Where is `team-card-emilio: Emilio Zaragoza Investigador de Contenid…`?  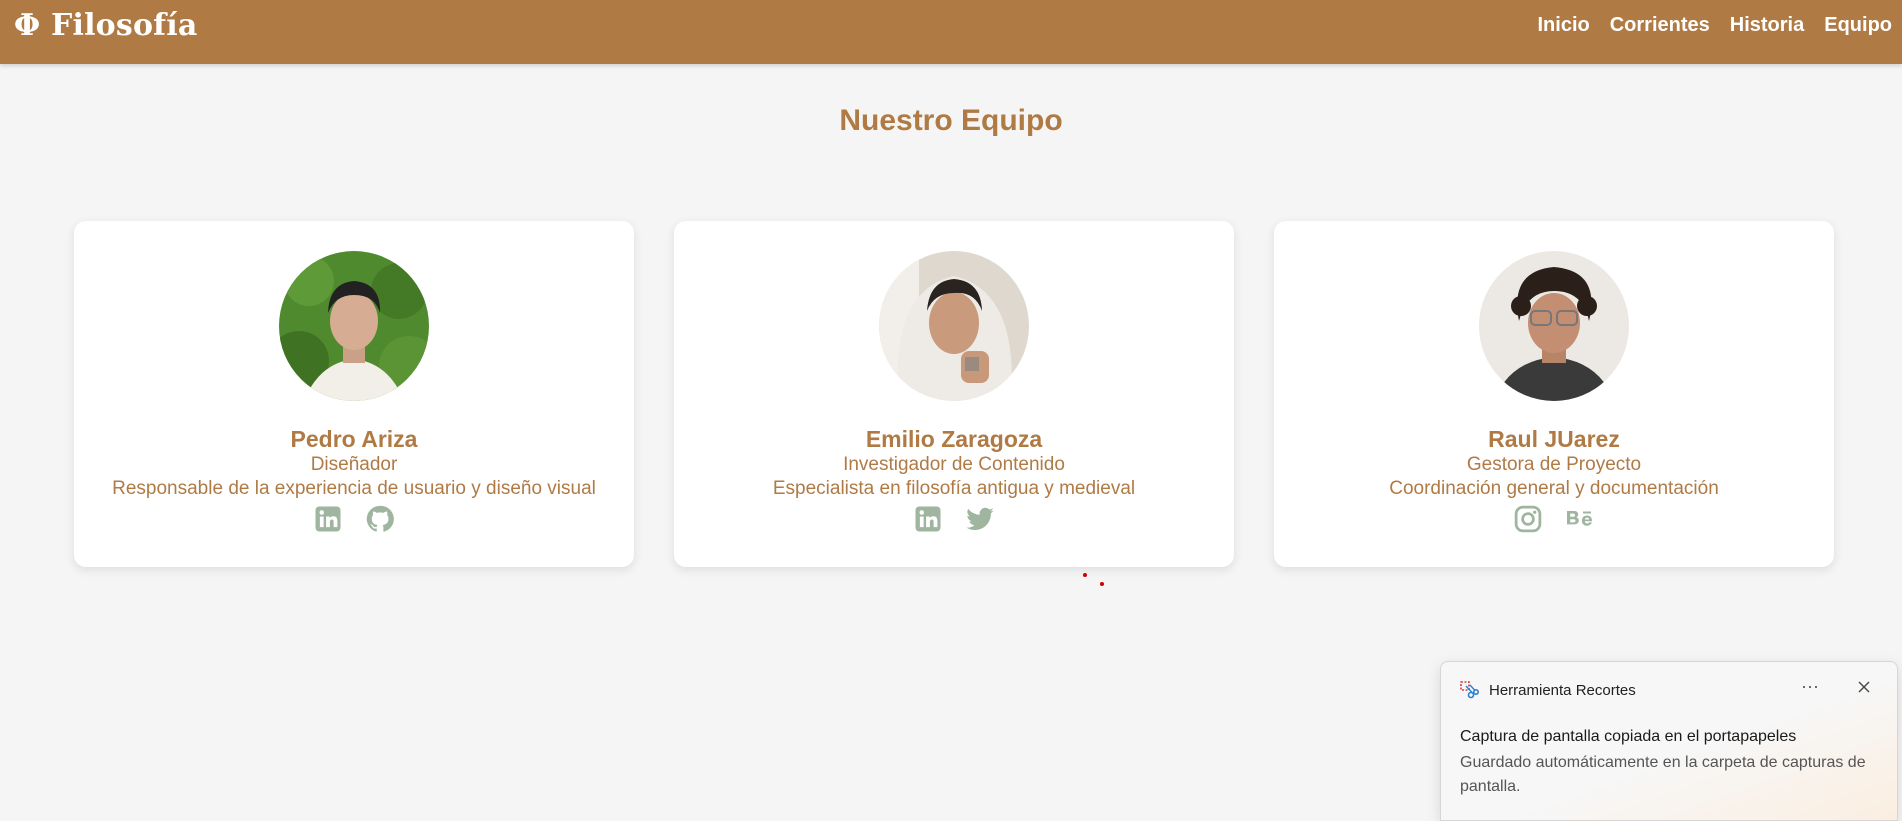
team-card-emilio: Emilio Zaragoza Investigador de Contenid… is located at coordinates (954, 394).